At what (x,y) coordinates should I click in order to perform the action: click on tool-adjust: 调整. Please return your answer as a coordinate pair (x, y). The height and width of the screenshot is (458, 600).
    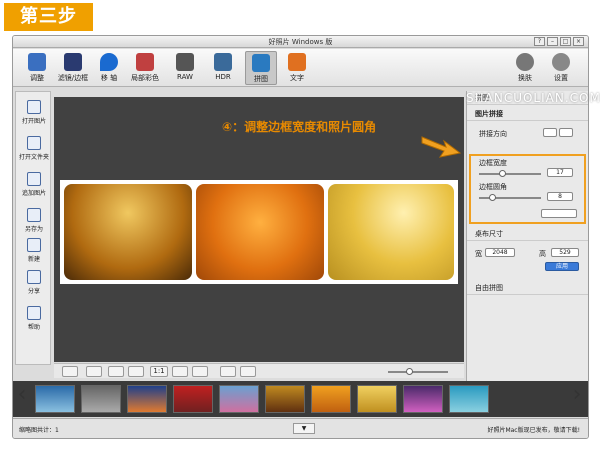
    Looking at the image, I should click on (37, 68).